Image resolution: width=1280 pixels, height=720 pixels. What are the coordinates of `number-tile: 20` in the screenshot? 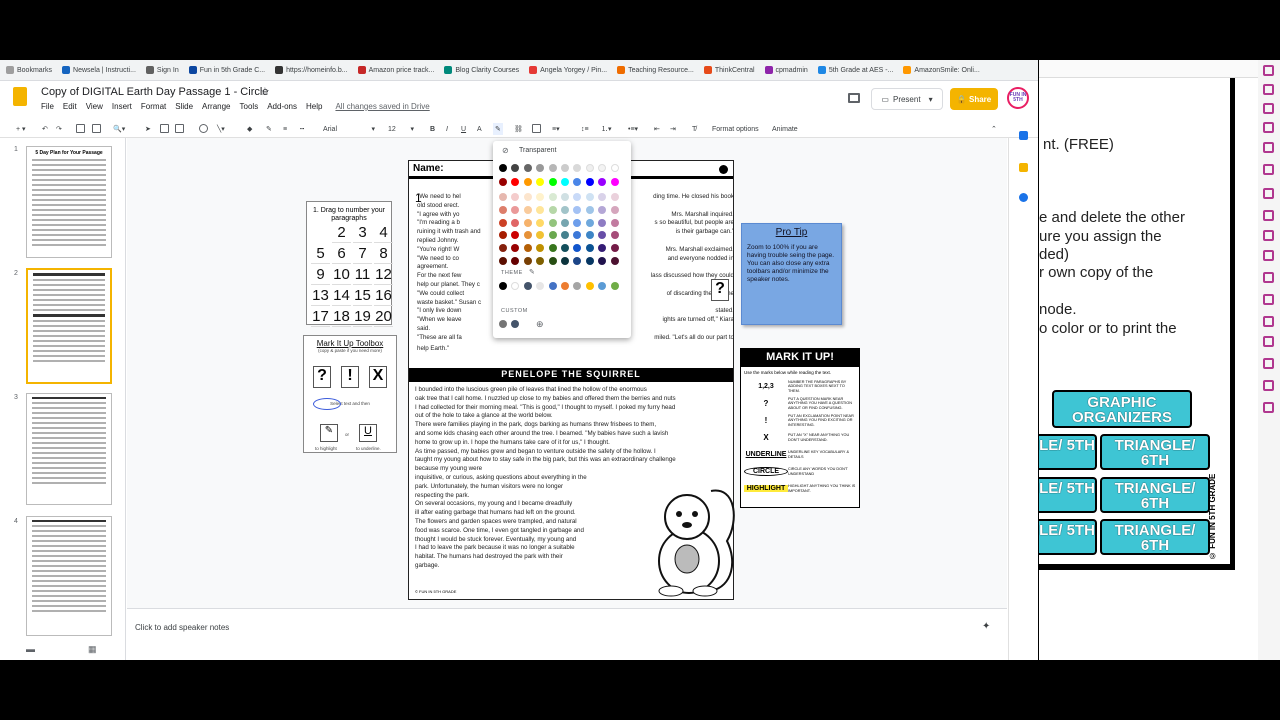 It's located at (383, 317).